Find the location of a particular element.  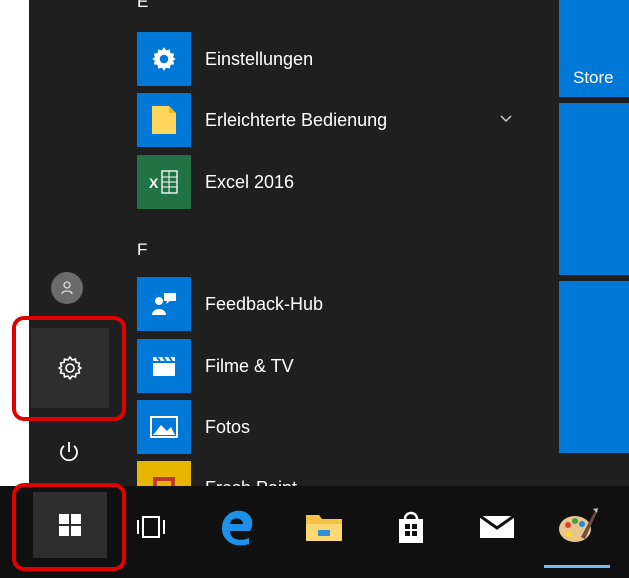

store-tile: Store is located at coordinates (594, 48).